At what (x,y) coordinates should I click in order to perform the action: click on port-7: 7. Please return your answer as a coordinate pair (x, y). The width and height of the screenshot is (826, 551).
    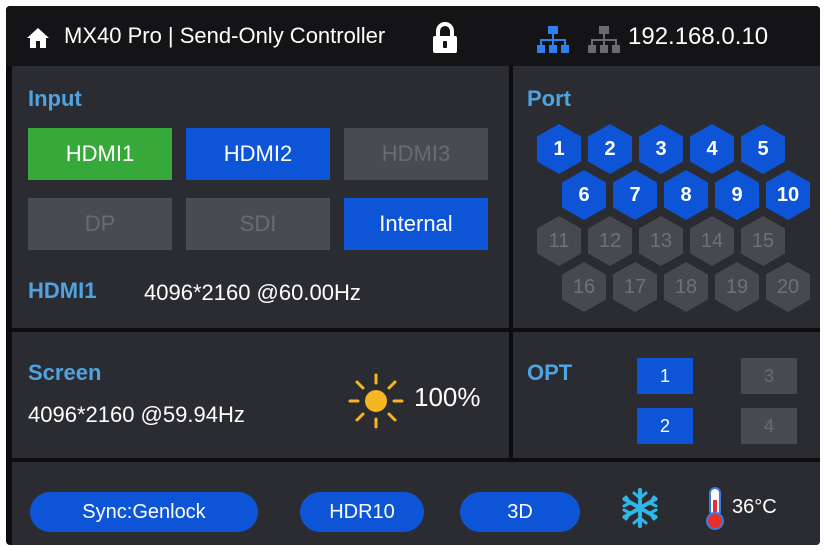
    Looking at the image, I should click on (635, 195).